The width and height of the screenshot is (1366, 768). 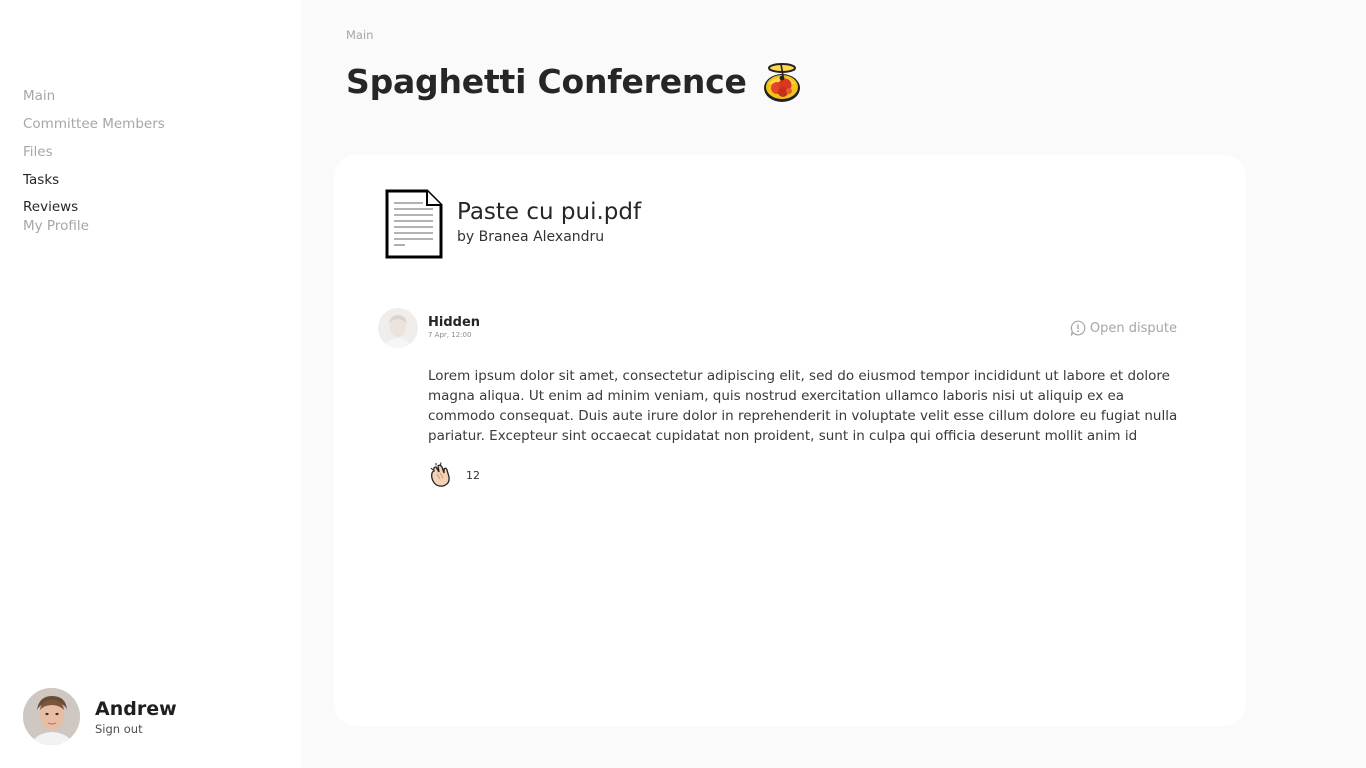 I want to click on alert-bubble-icon, so click(x=1078, y=328).